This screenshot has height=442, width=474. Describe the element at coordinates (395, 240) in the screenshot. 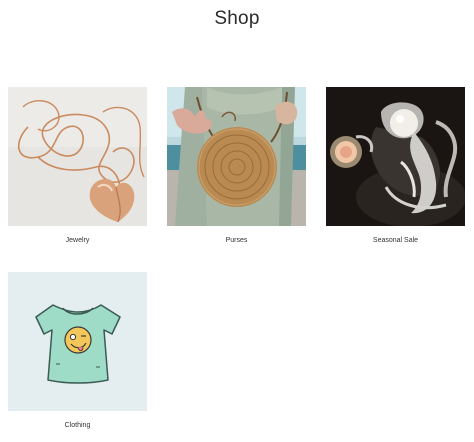

I see `category-label-seasonal-sale: Seasonal Sale` at that location.